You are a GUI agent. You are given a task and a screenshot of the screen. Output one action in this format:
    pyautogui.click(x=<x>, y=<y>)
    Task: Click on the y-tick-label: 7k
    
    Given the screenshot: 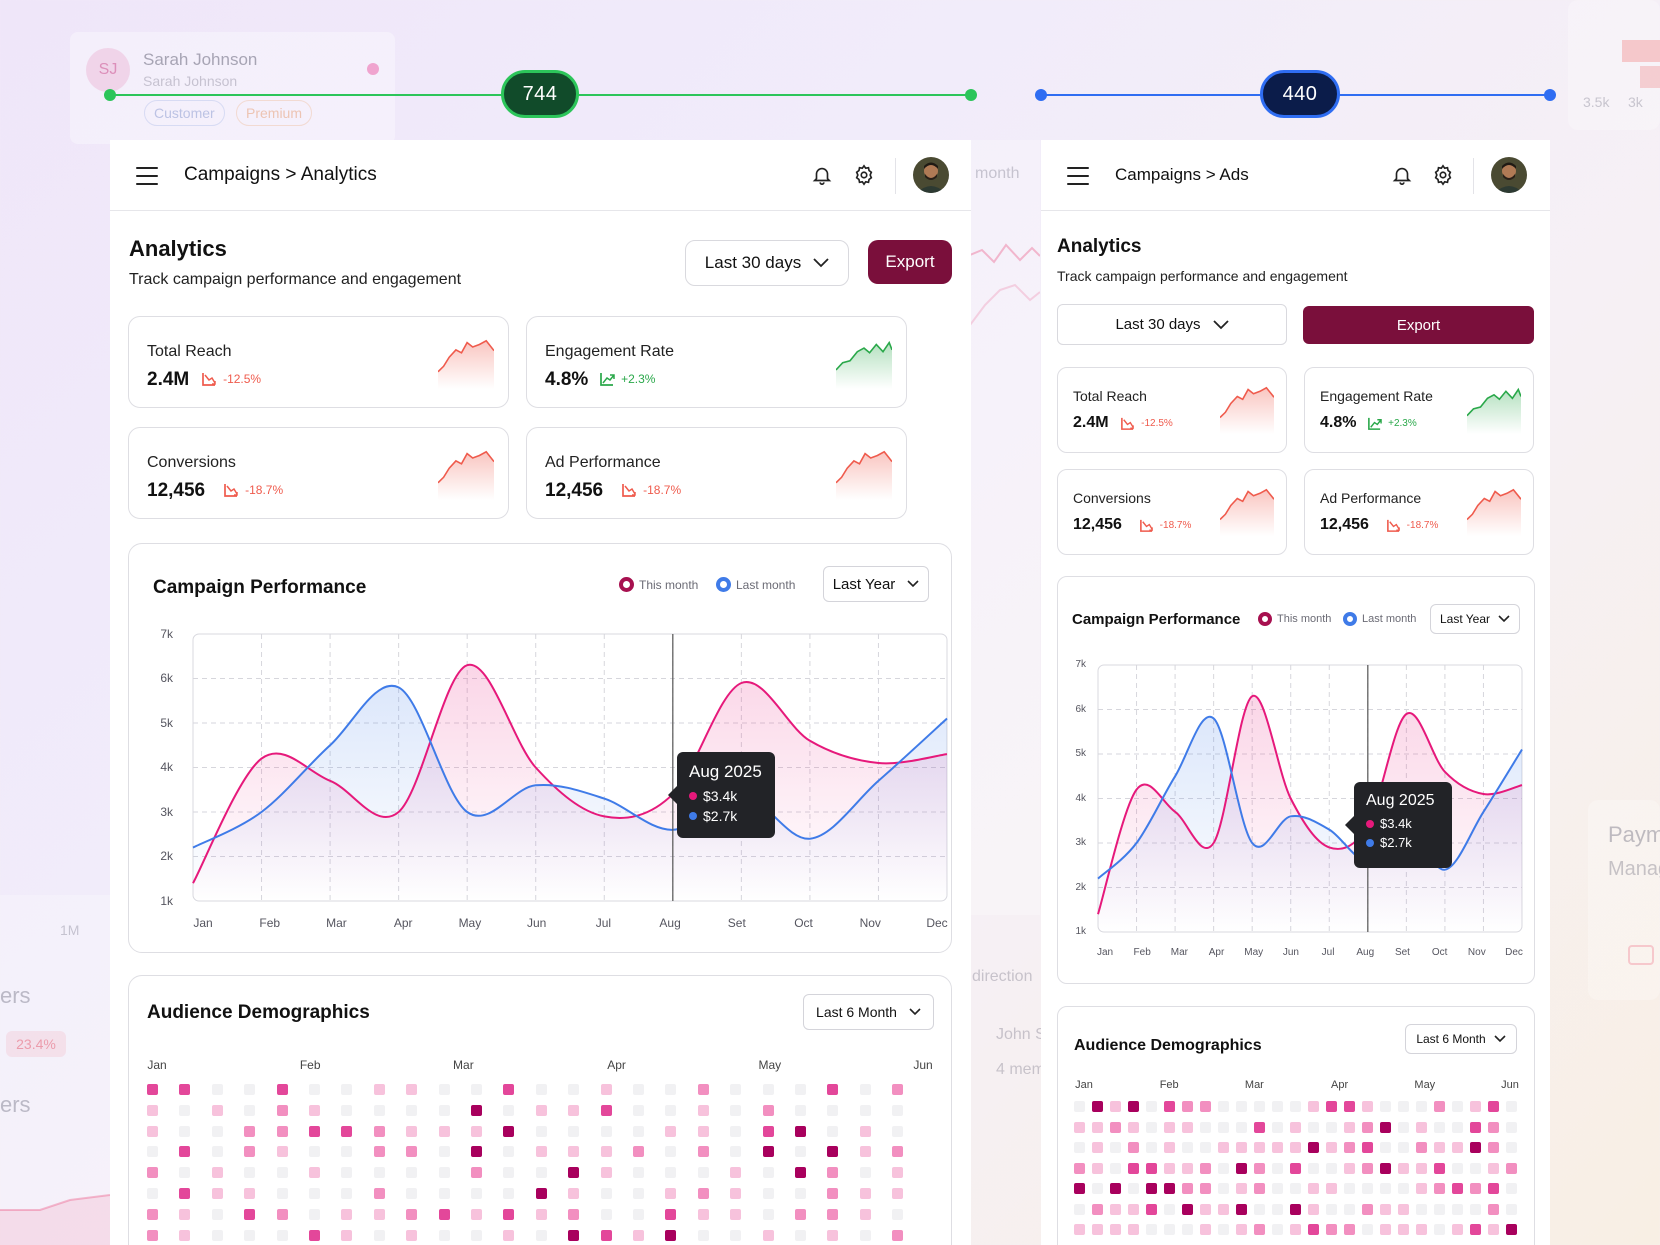 What is the action you would take?
    pyautogui.click(x=166, y=633)
    